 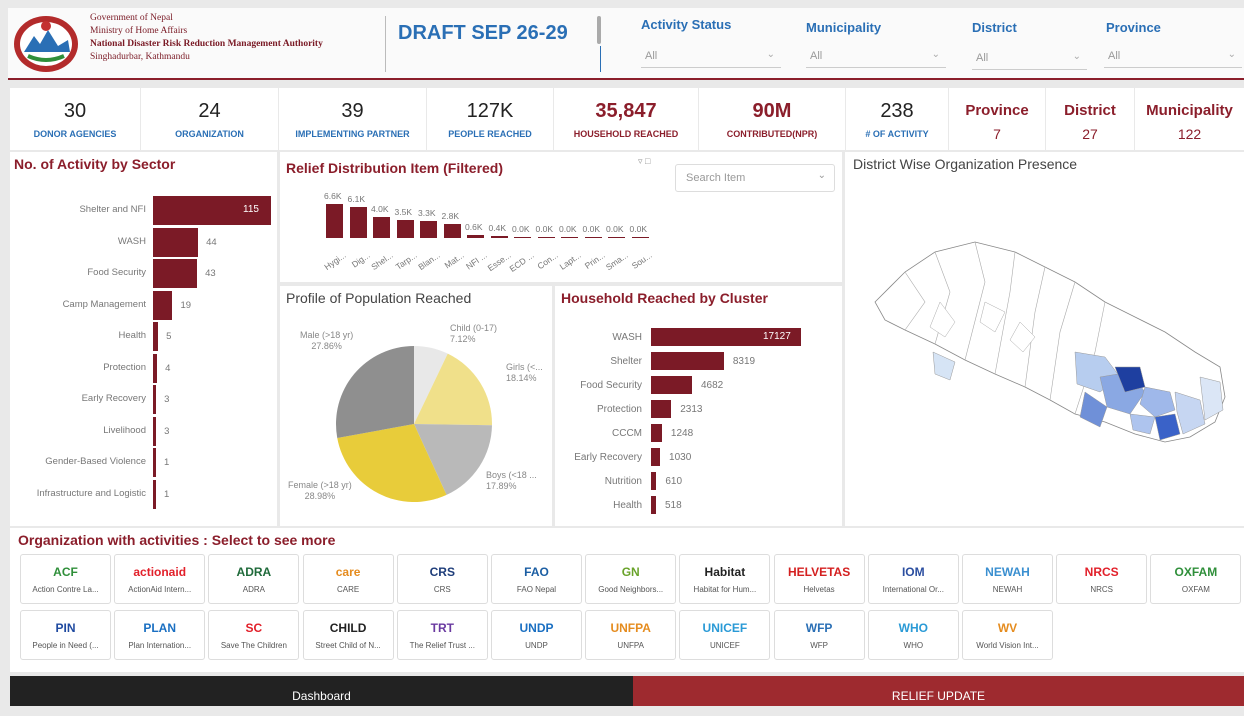 I want to click on org-logo: PLAN, so click(x=160, y=628).